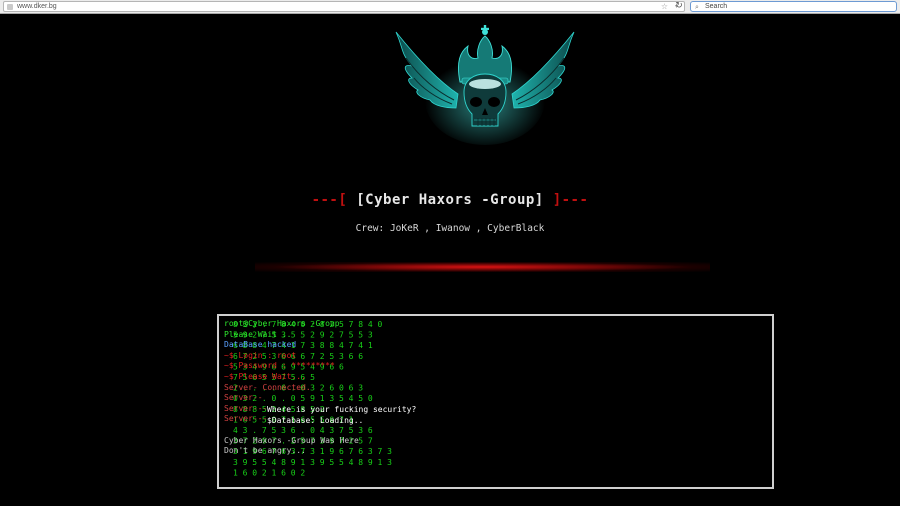  What do you see at coordinates (679, 6) in the screenshot?
I see `reload-icon: ↻` at bounding box center [679, 6].